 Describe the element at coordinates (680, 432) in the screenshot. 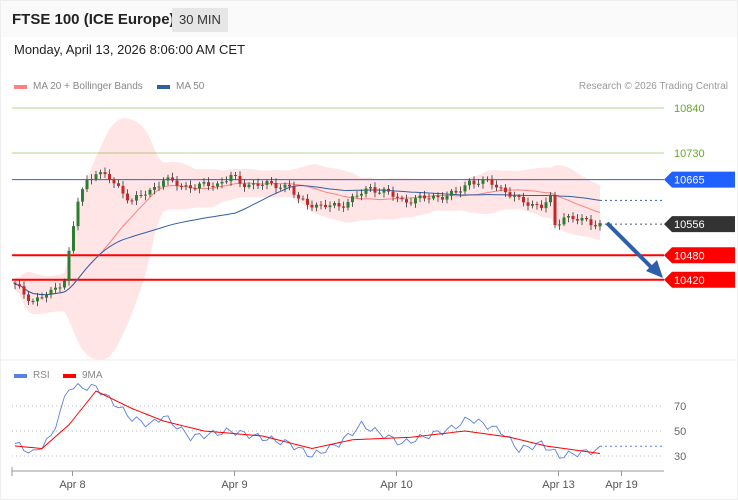

I see `rsi-tick-label: 50` at that location.